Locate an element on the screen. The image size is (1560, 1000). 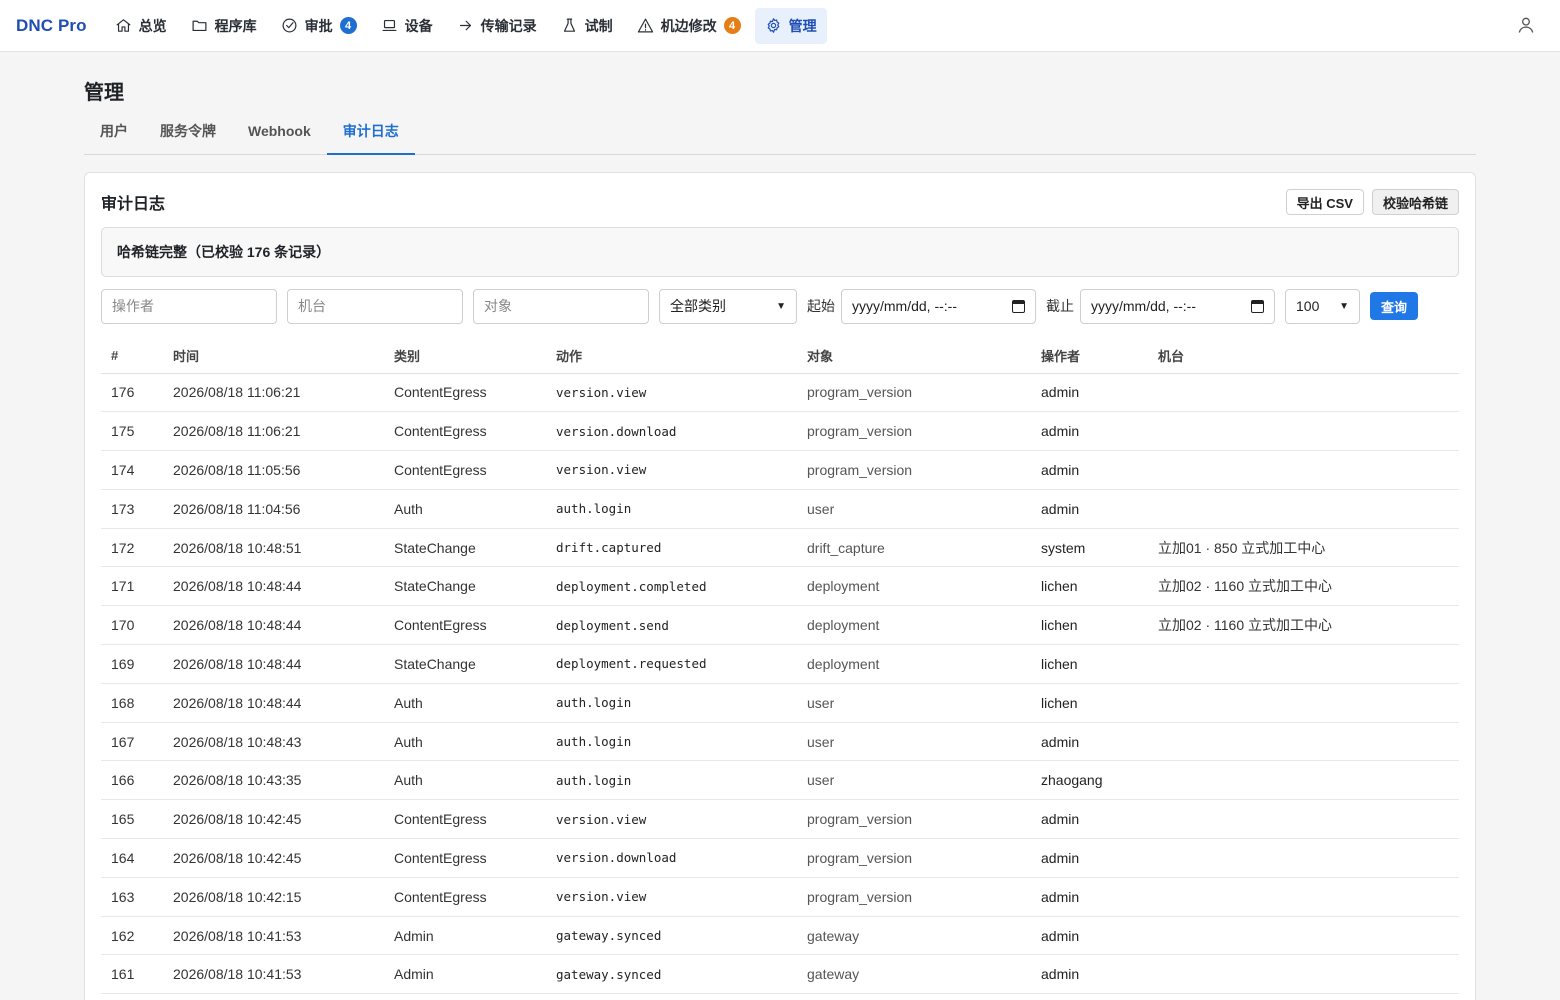
machine-filter-input is located at coordinates (375, 306).